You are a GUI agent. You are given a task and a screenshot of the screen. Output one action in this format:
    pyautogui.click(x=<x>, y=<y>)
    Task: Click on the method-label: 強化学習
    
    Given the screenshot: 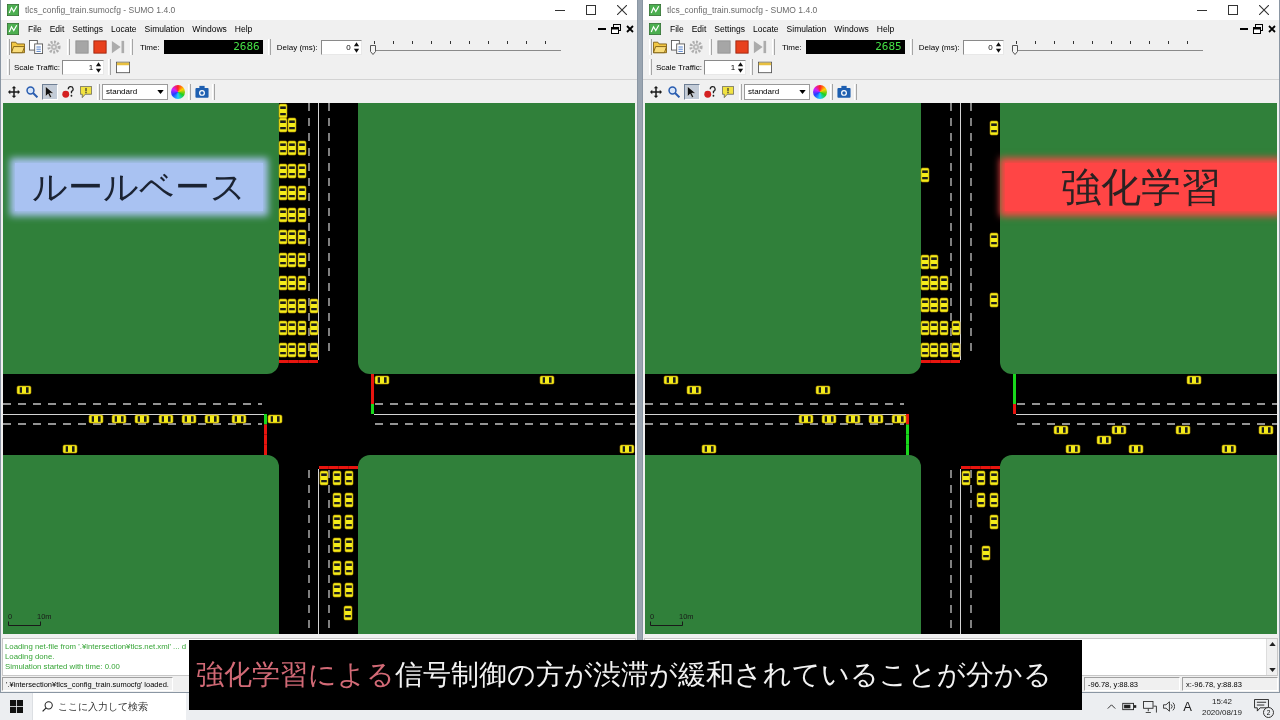 What is the action you would take?
    pyautogui.click(x=1141, y=187)
    